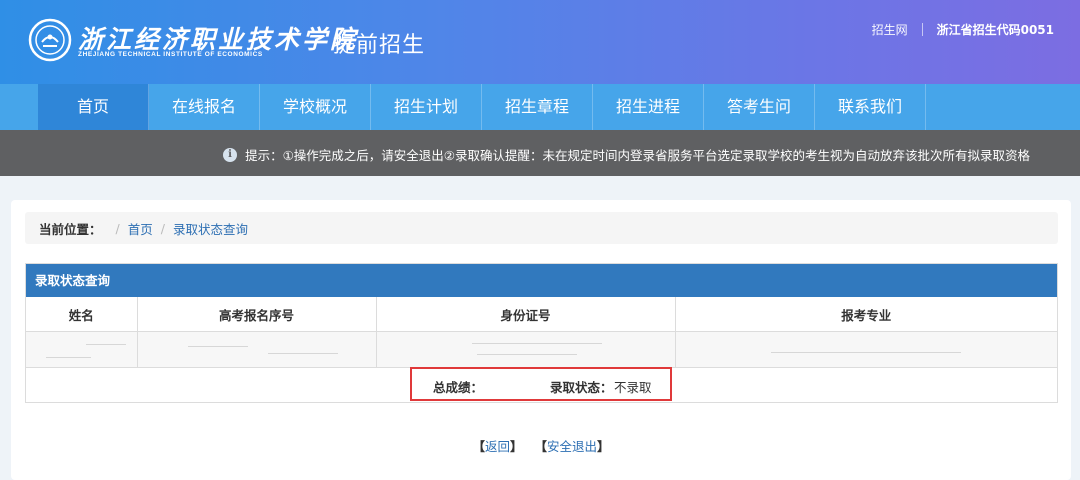  I want to click on cell-major-redacted, so click(866, 349).